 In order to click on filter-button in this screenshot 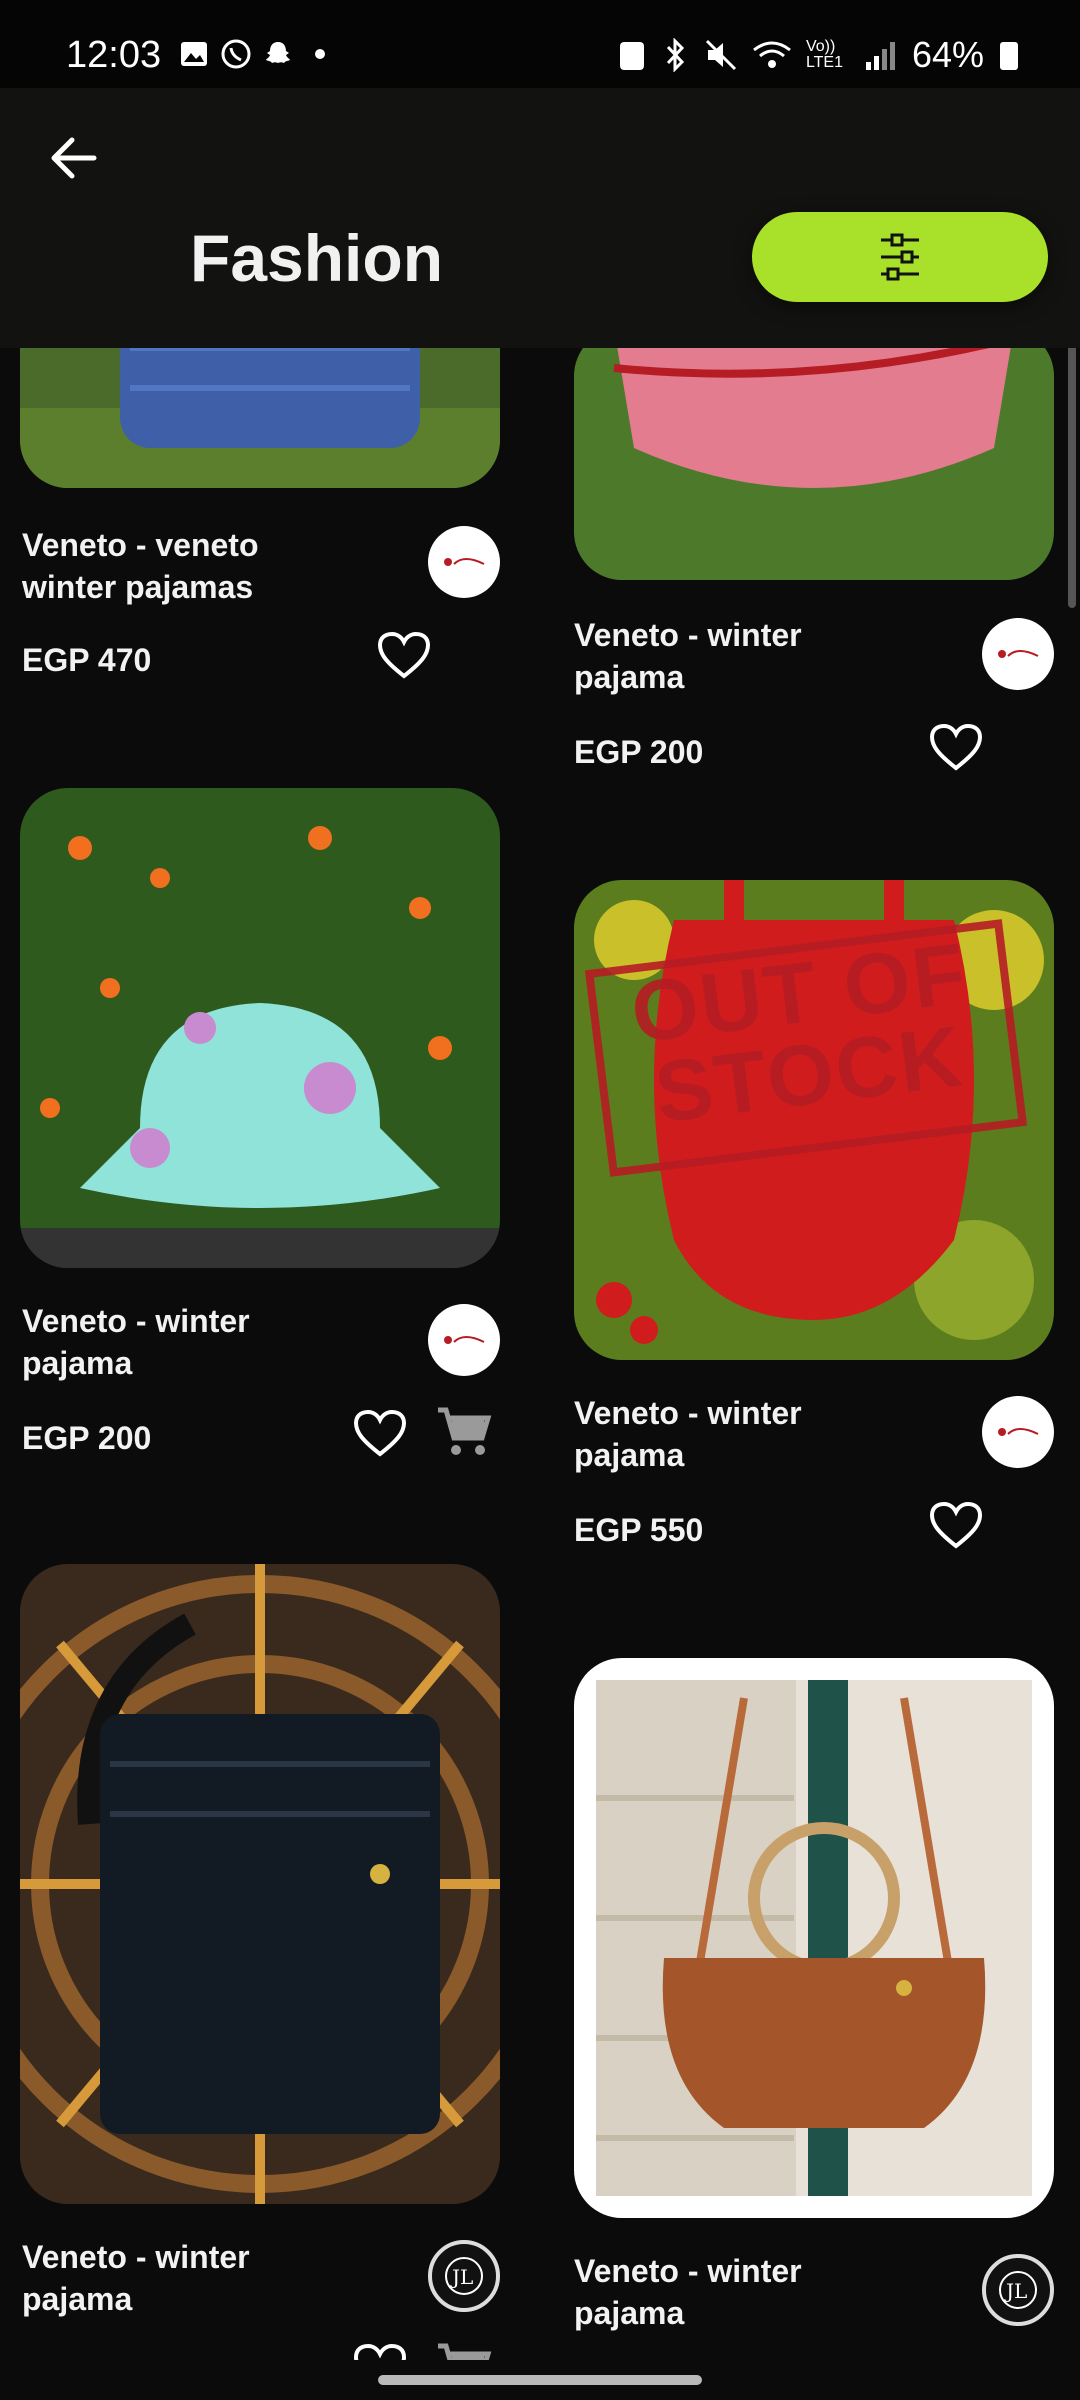, I will do `click(900, 257)`.